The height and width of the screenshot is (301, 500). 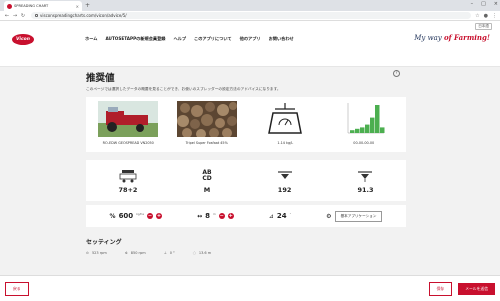 What do you see at coordinates (9, 6) in the screenshot?
I see `favicon-icon` at bounding box center [9, 6].